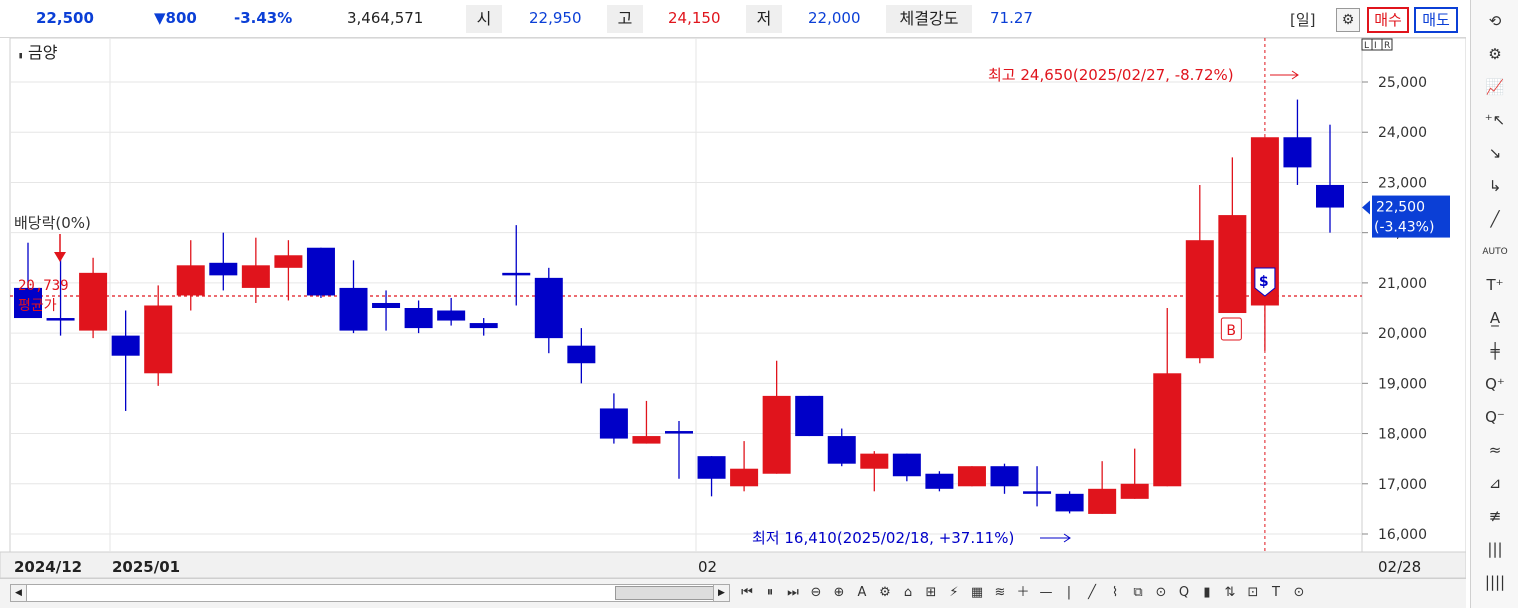 This screenshot has height=608, width=1518. I want to click on nav-button: ⧉, so click(1138, 593).